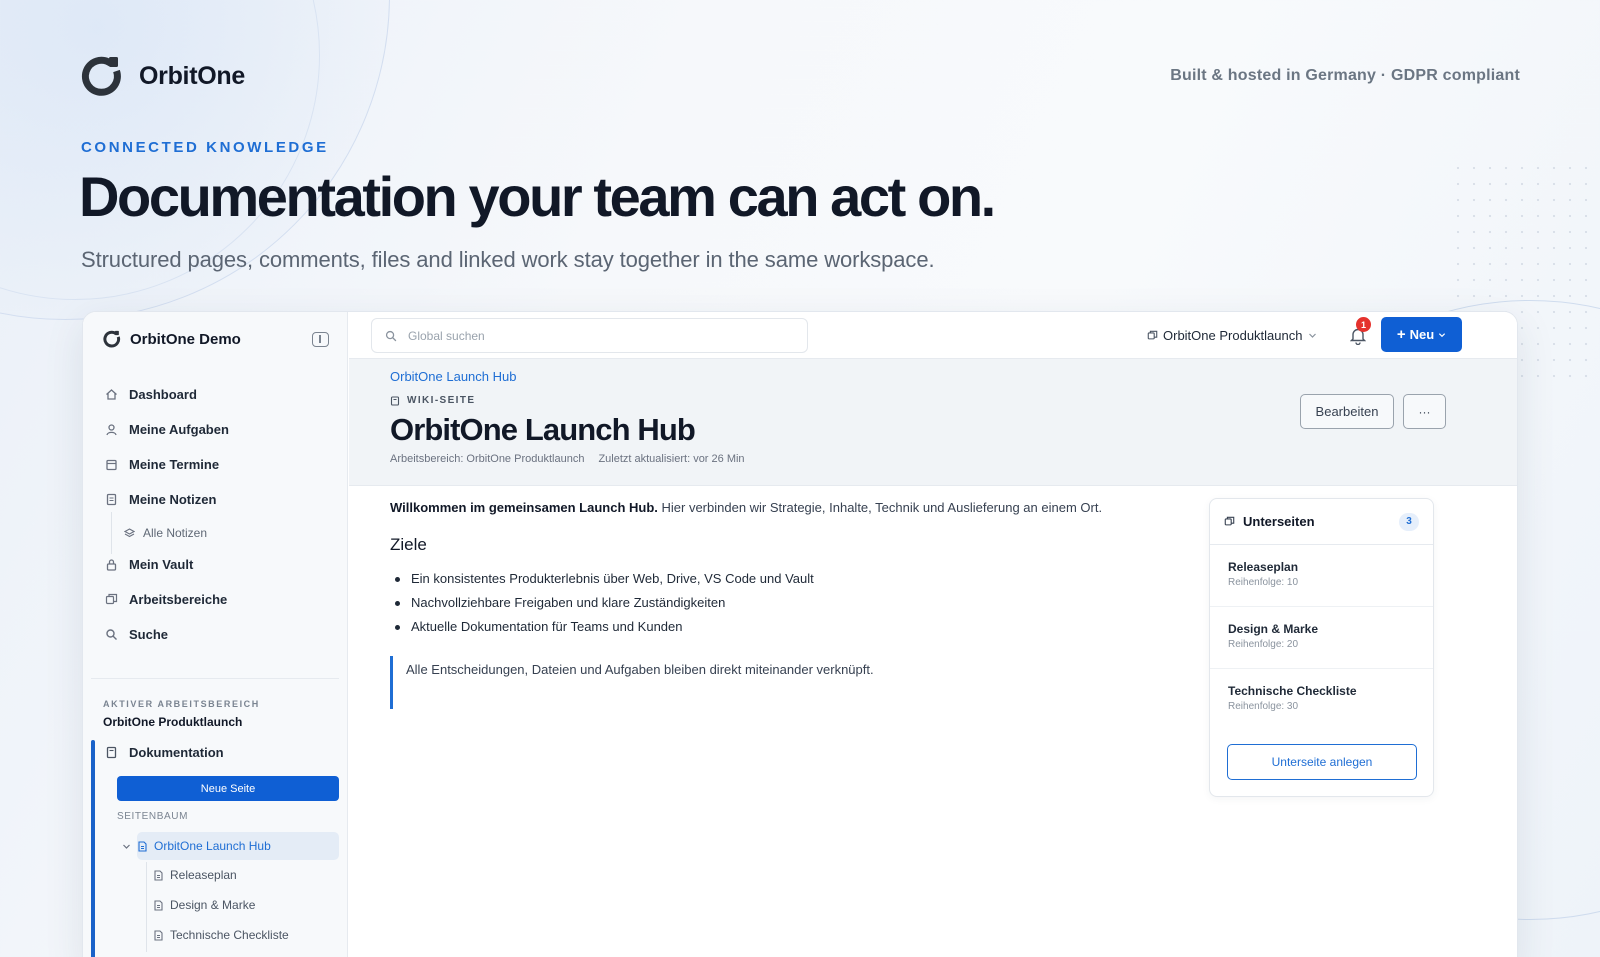 Image resolution: width=1600 pixels, height=957 pixels. I want to click on nav-label: Alle Notizen, so click(175, 533).